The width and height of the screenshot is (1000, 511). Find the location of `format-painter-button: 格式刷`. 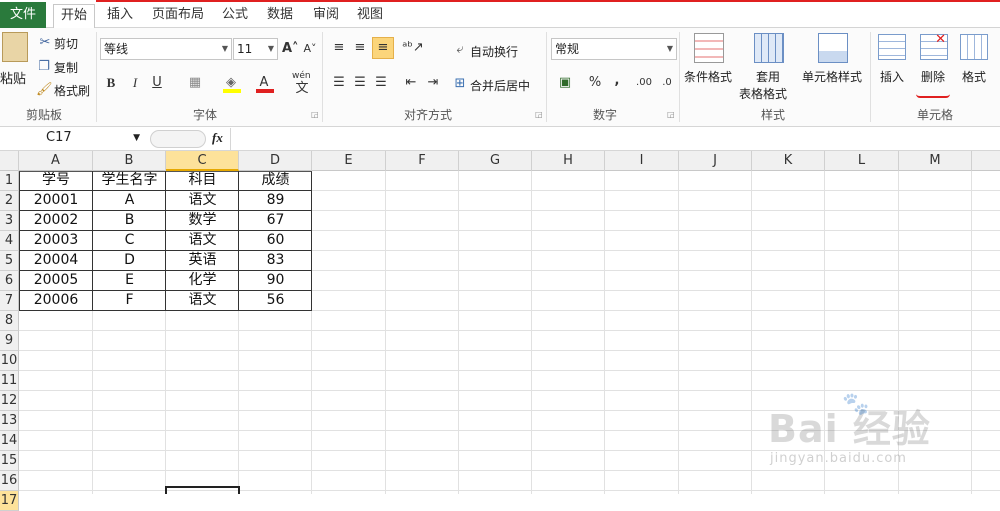

format-painter-button: 格式刷 is located at coordinates (72, 90).